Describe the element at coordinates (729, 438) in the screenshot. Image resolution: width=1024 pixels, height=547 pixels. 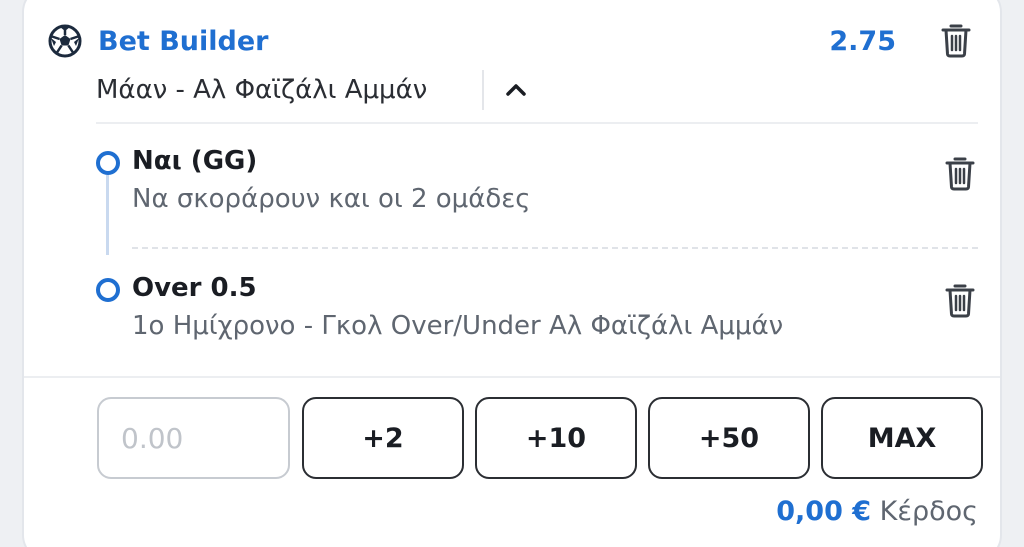
I see `quick-stake-plus-50-button: +50` at that location.